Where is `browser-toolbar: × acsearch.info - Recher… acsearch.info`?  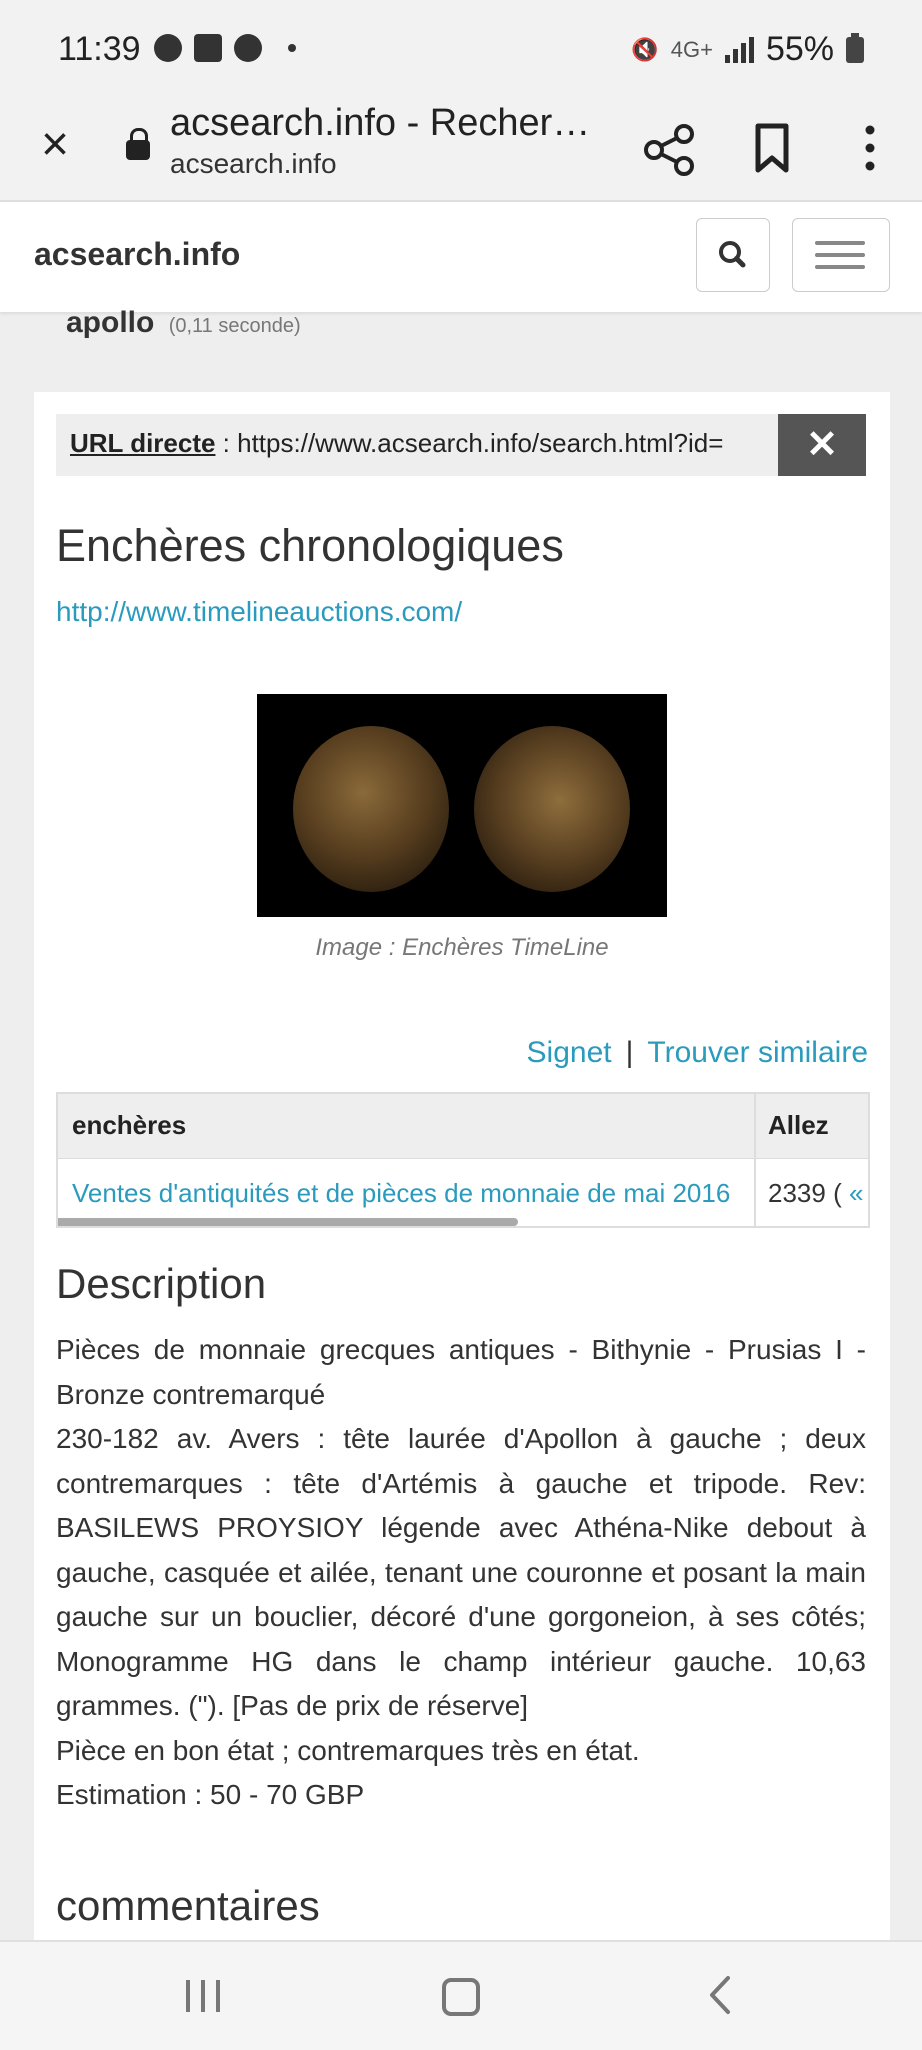
browser-toolbar: × acsearch.info - Recher… acsearch.info is located at coordinates (461, 151).